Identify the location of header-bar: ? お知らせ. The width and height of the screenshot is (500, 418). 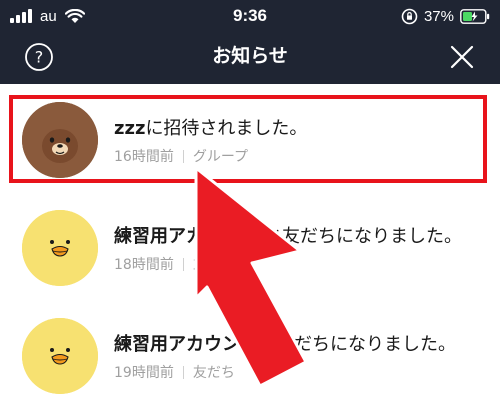
(250, 58).